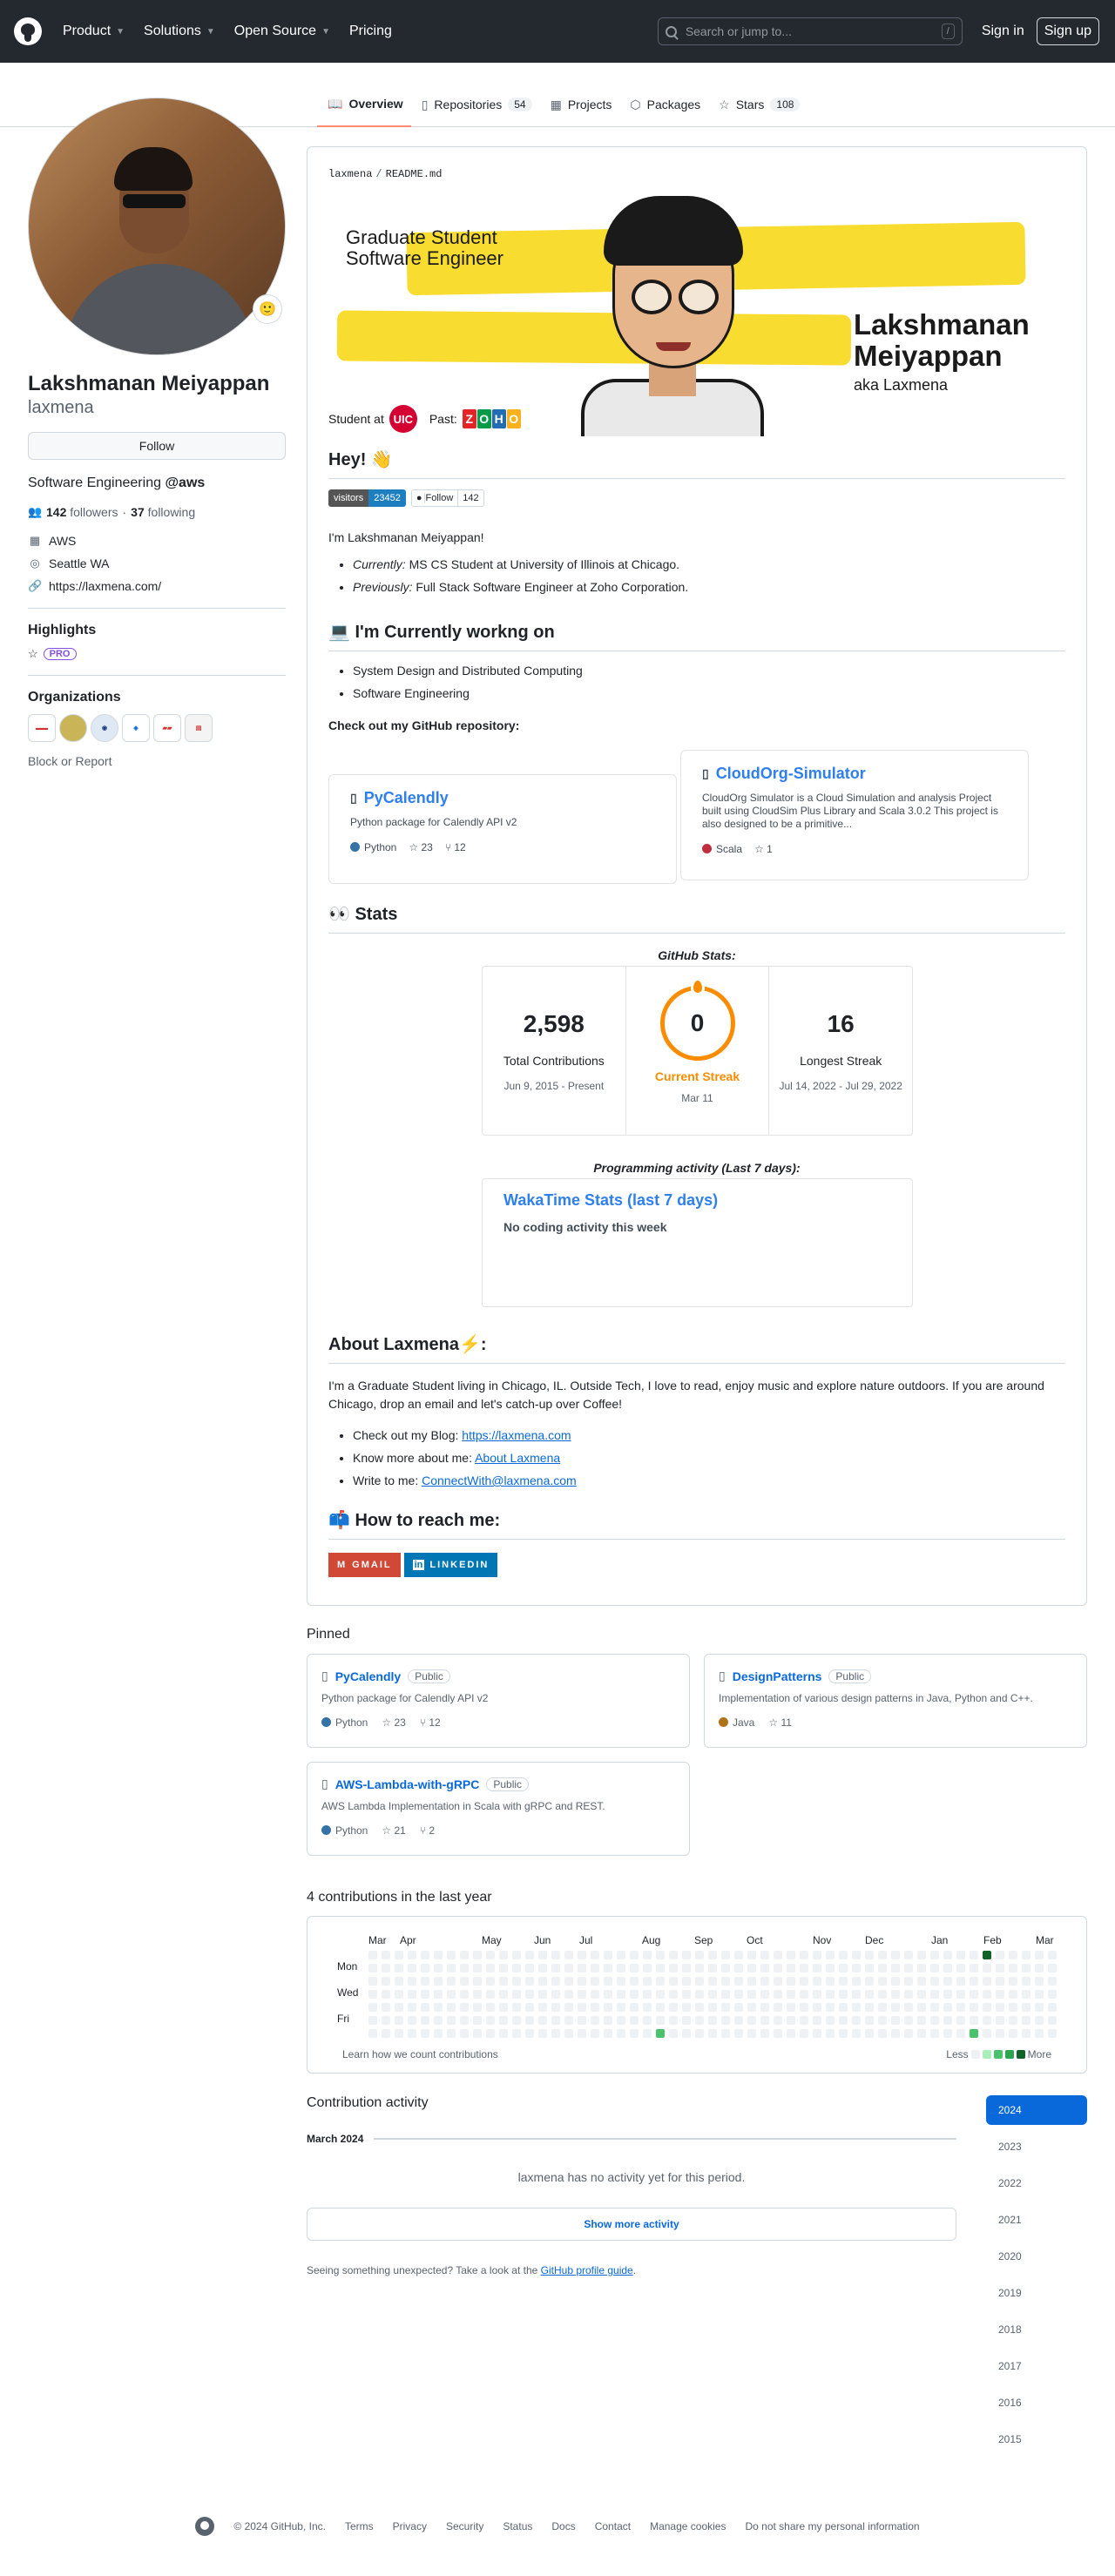 Image resolution: width=1115 pixels, height=2576 pixels. Describe the element at coordinates (364, 107) in the screenshot. I see `tab-overview: 📖 Overview` at that location.